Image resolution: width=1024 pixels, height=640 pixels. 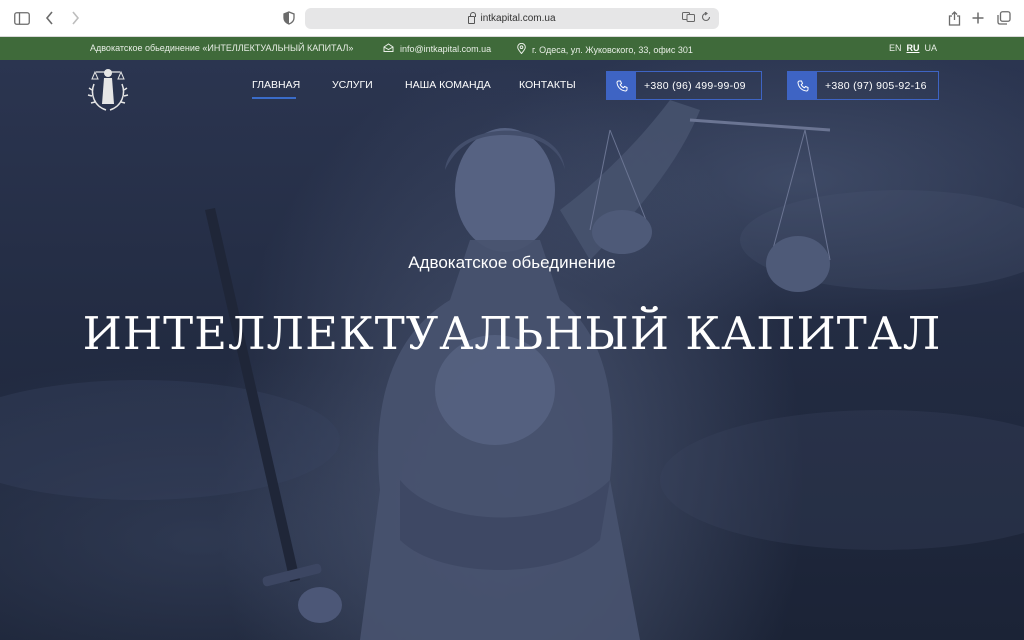 What do you see at coordinates (274, 98) in the screenshot?
I see `nav-active-indicator` at bounding box center [274, 98].